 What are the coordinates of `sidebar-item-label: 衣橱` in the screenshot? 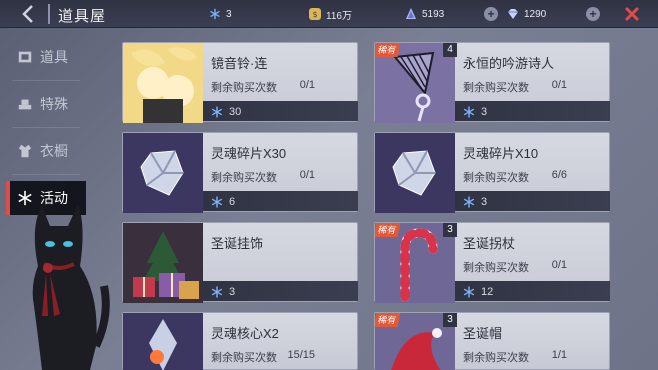 It's located at (54, 151).